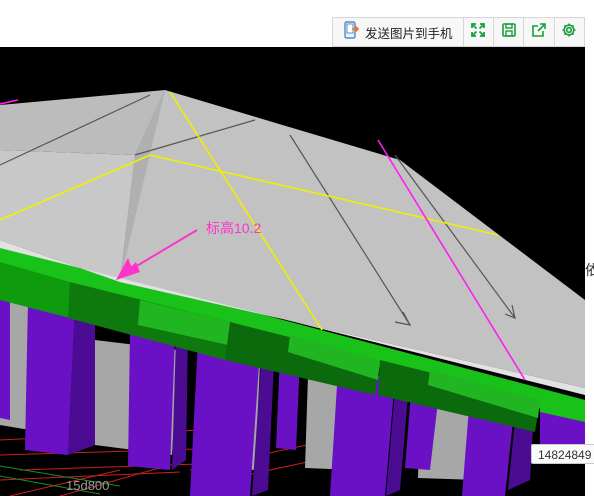 The width and height of the screenshot is (594, 496). Describe the element at coordinates (351, 32) in the screenshot. I see `phone-send-icon` at that location.